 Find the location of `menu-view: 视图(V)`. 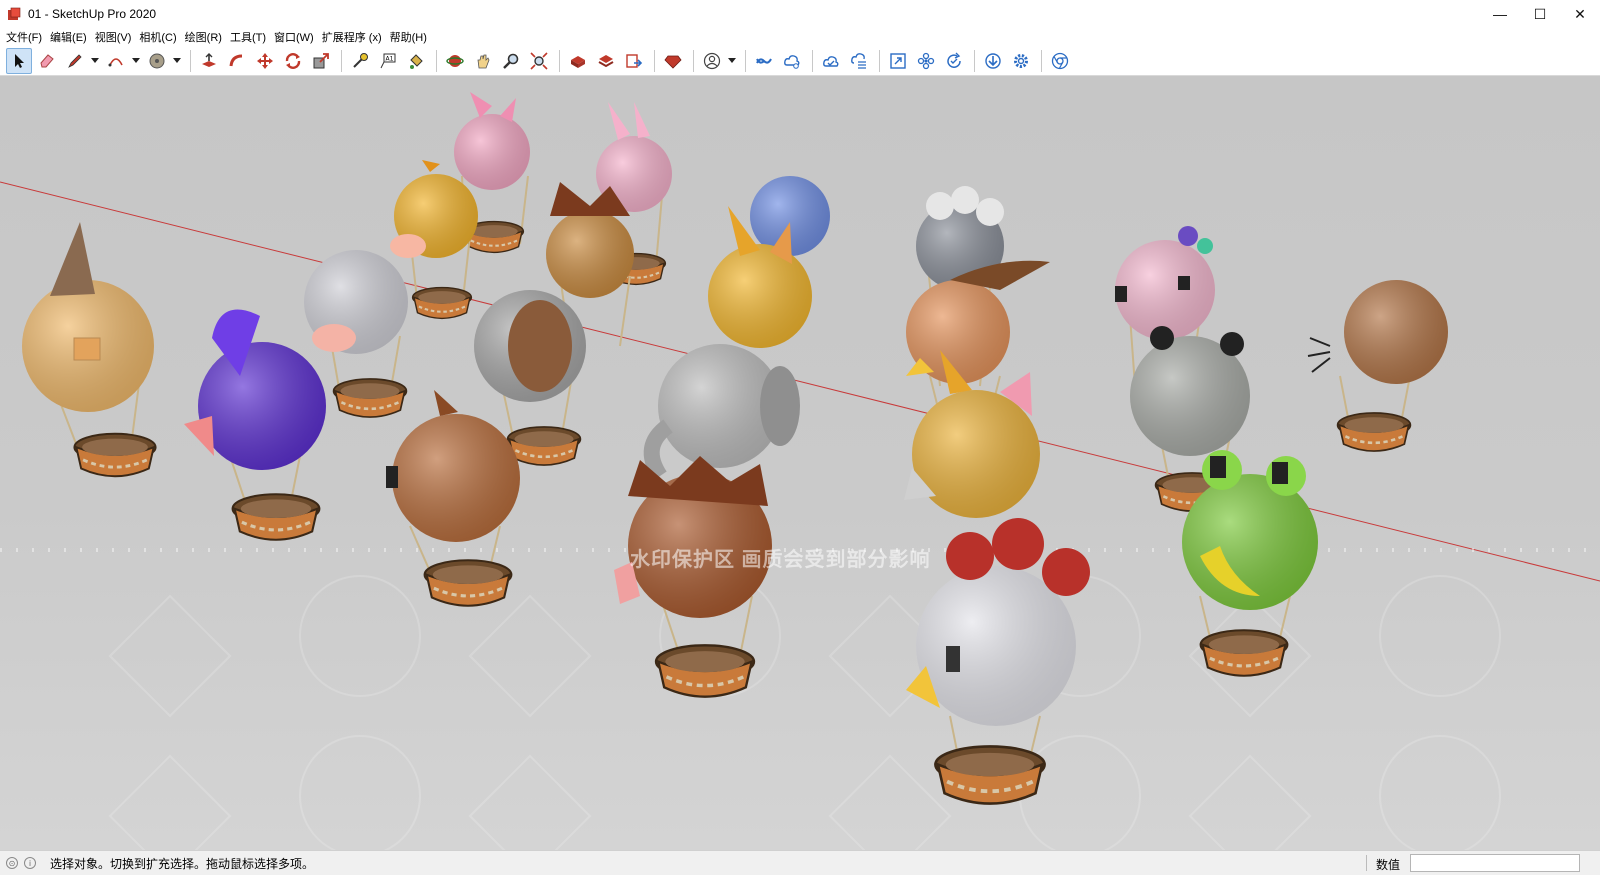

menu-view: 视图(V) is located at coordinates (115, 37).